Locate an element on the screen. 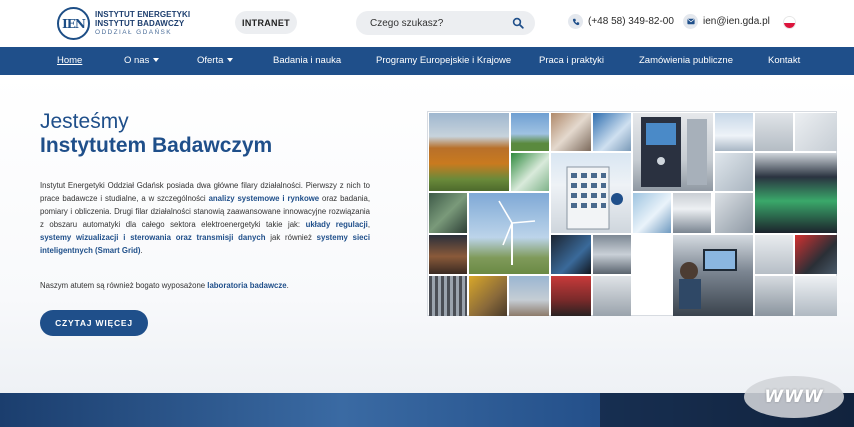 This screenshot has height=427, width=854. phone-icon is located at coordinates (575, 21).